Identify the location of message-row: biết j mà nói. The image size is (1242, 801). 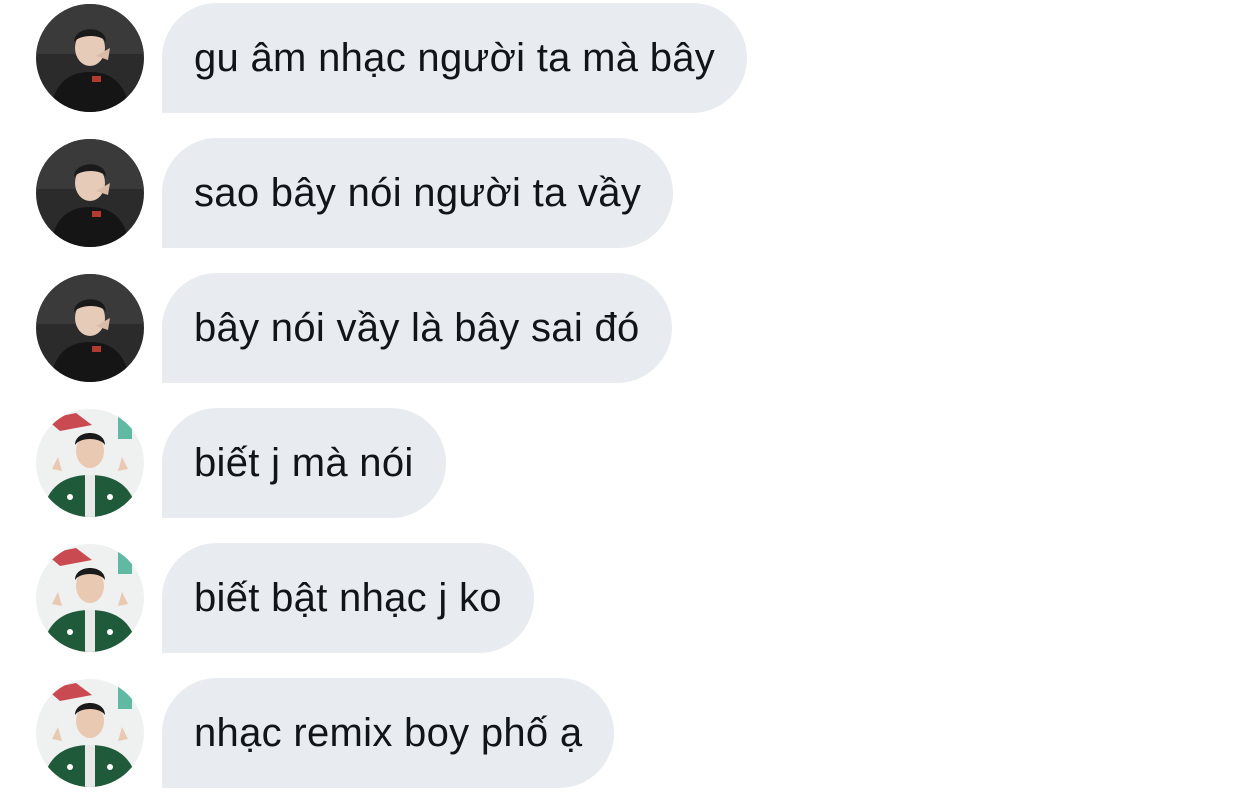
(241, 463).